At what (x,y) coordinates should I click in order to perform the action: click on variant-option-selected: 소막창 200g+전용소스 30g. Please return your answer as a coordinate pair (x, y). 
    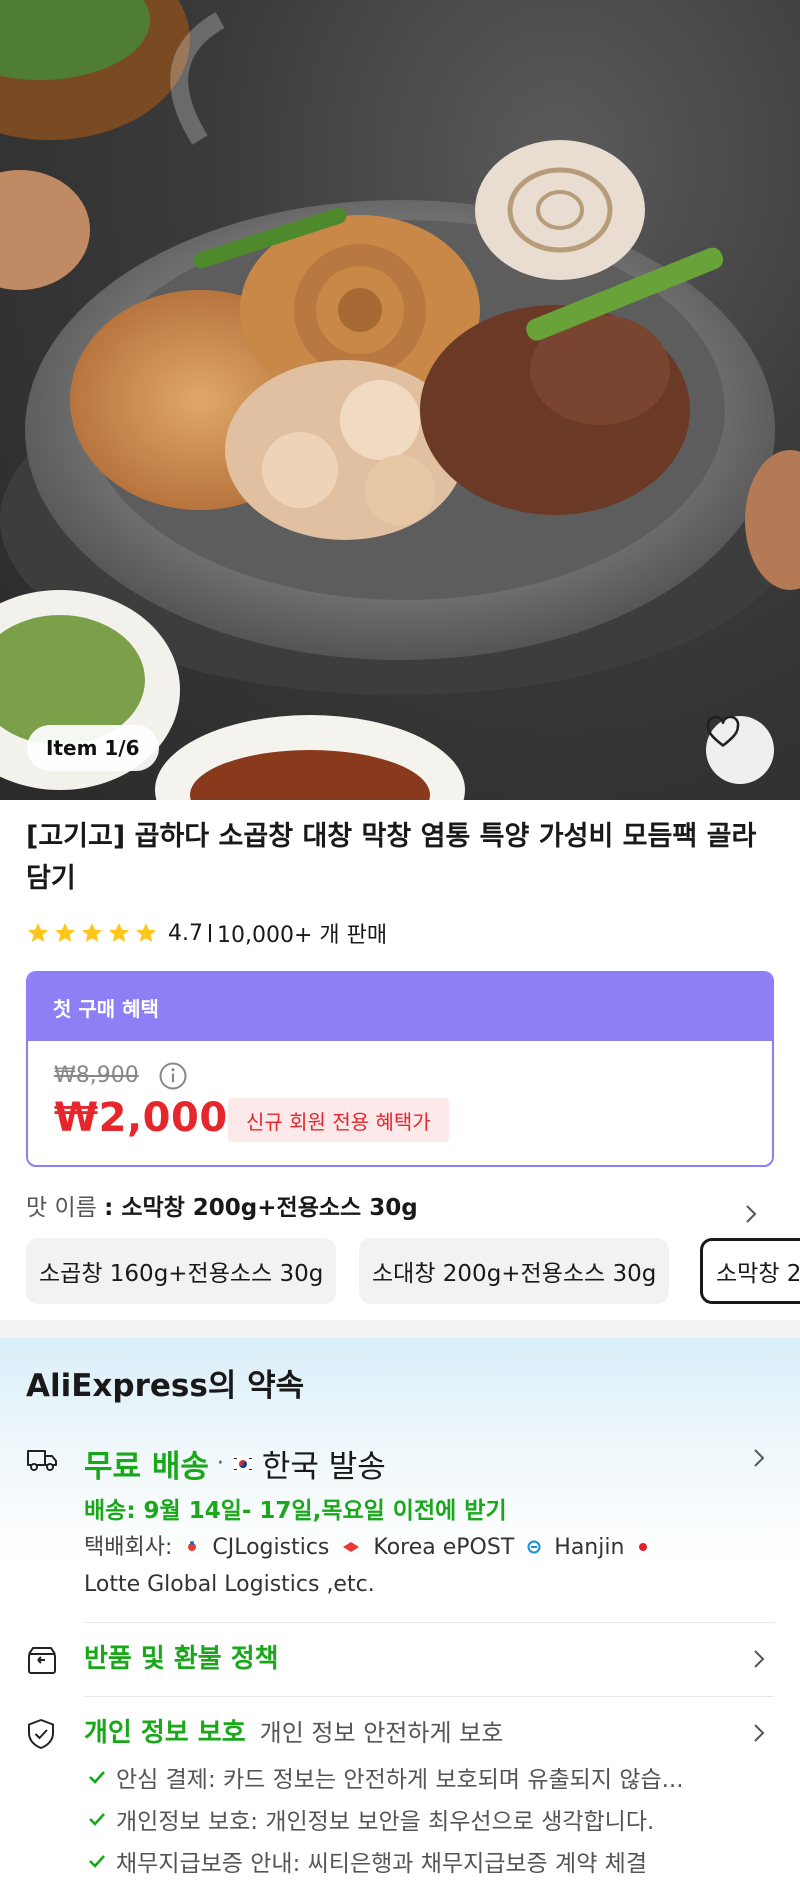
    Looking at the image, I should click on (750, 1271).